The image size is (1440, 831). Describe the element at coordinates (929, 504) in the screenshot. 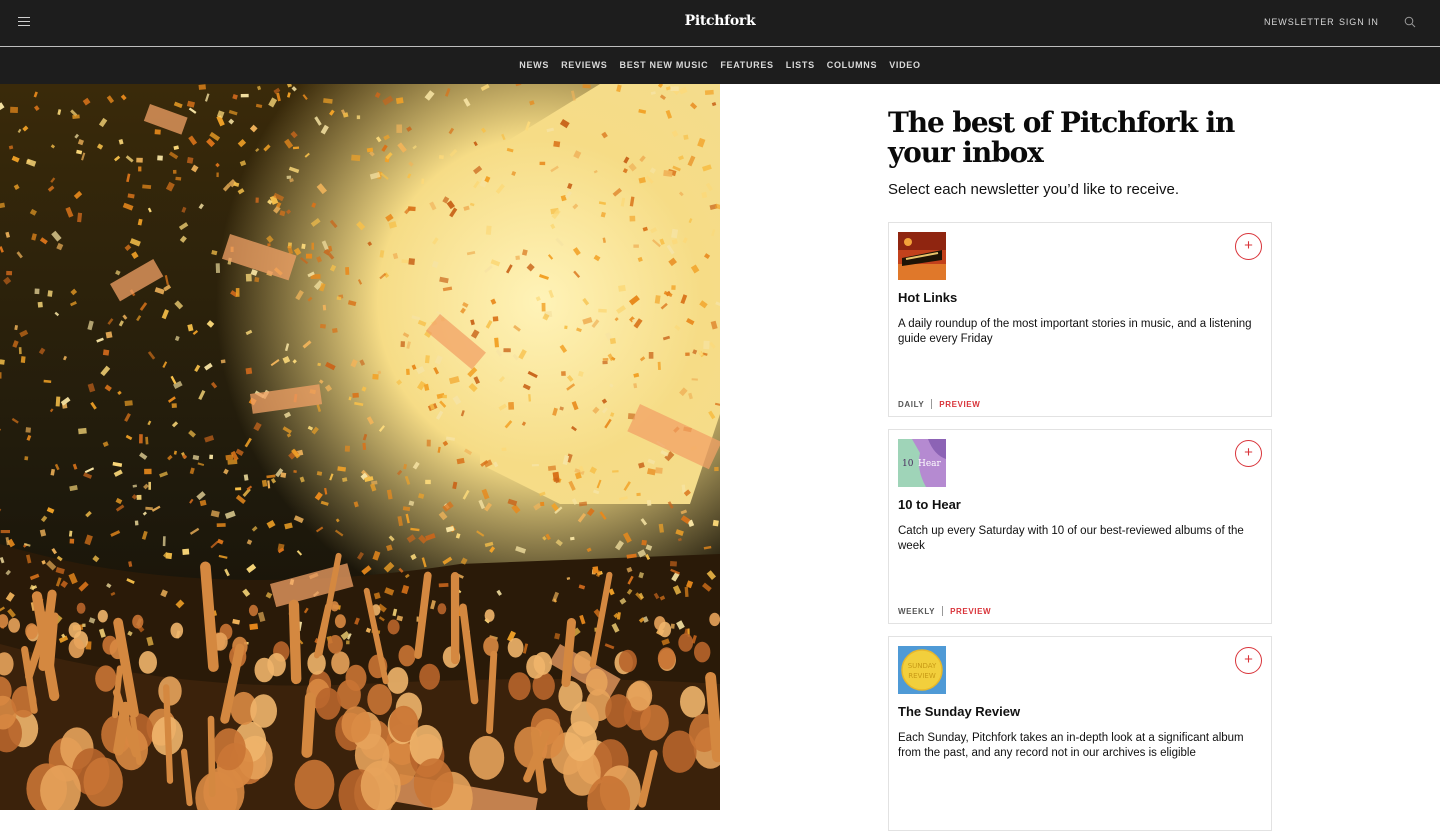

I see `card-title: 10 to Hear` at that location.